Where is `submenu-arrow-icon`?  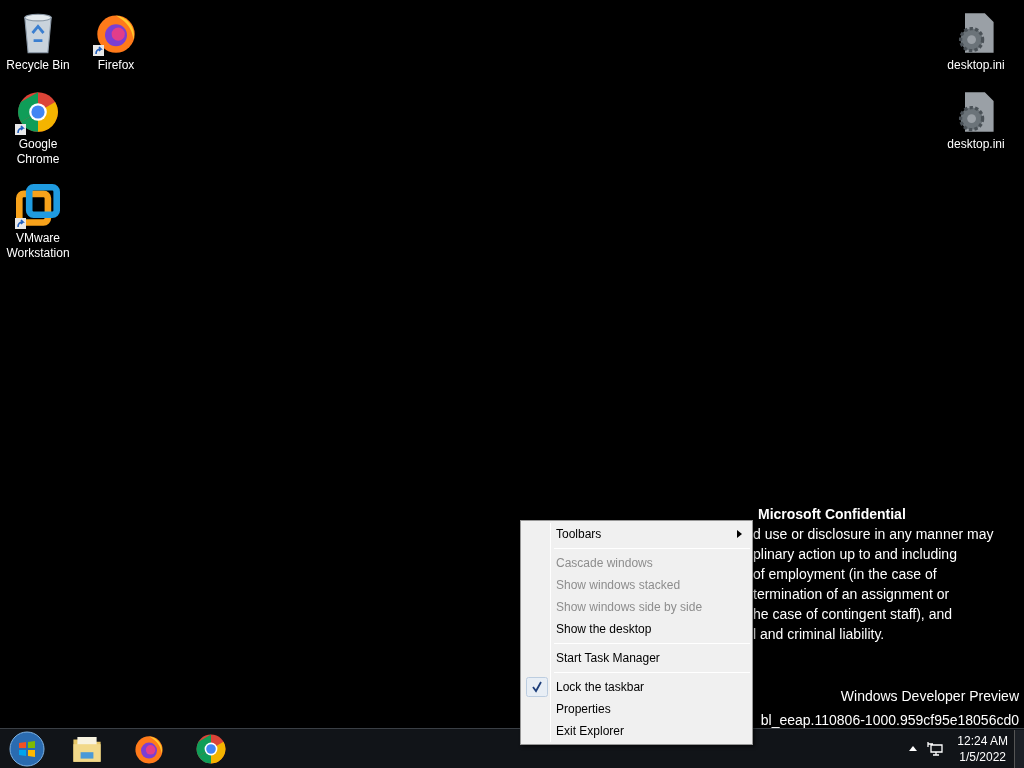
submenu-arrow-icon is located at coordinates (739, 534).